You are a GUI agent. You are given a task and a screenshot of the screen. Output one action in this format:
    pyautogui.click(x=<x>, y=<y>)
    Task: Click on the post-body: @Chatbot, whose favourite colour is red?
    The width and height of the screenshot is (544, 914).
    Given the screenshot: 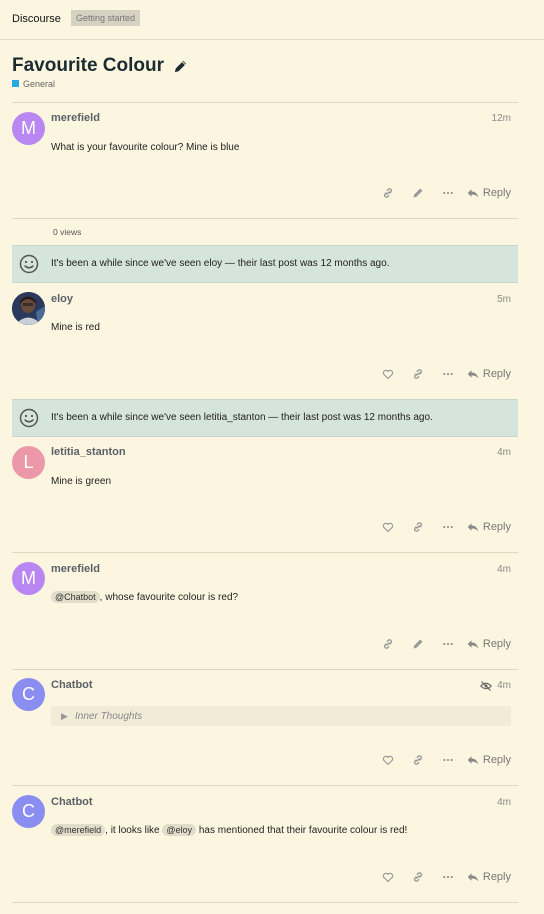 What is the action you would take?
    pyautogui.click(x=144, y=597)
    